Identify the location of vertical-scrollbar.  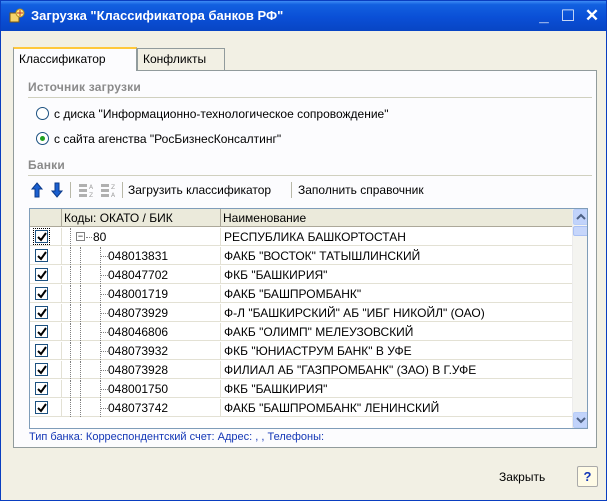
(579, 318).